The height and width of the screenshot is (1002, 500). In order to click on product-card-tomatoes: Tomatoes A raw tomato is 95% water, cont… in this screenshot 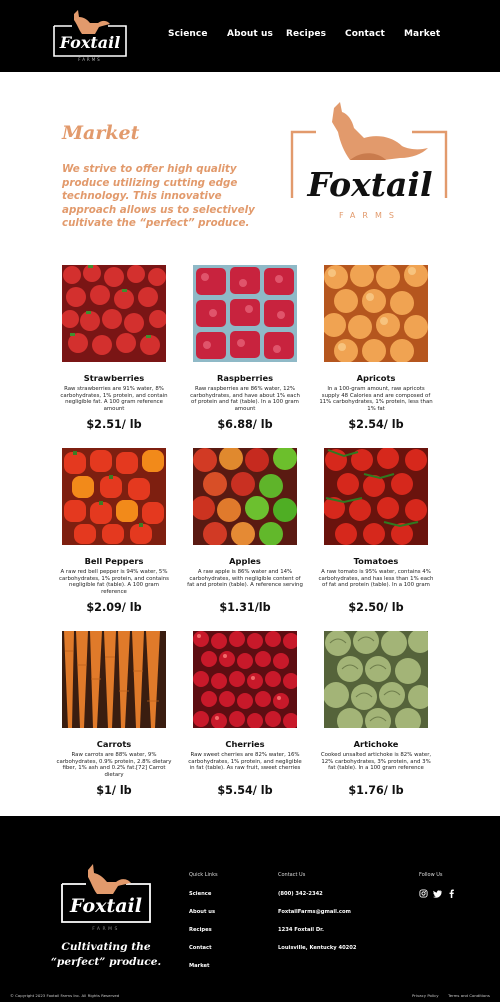, I will do `click(376, 531)`.